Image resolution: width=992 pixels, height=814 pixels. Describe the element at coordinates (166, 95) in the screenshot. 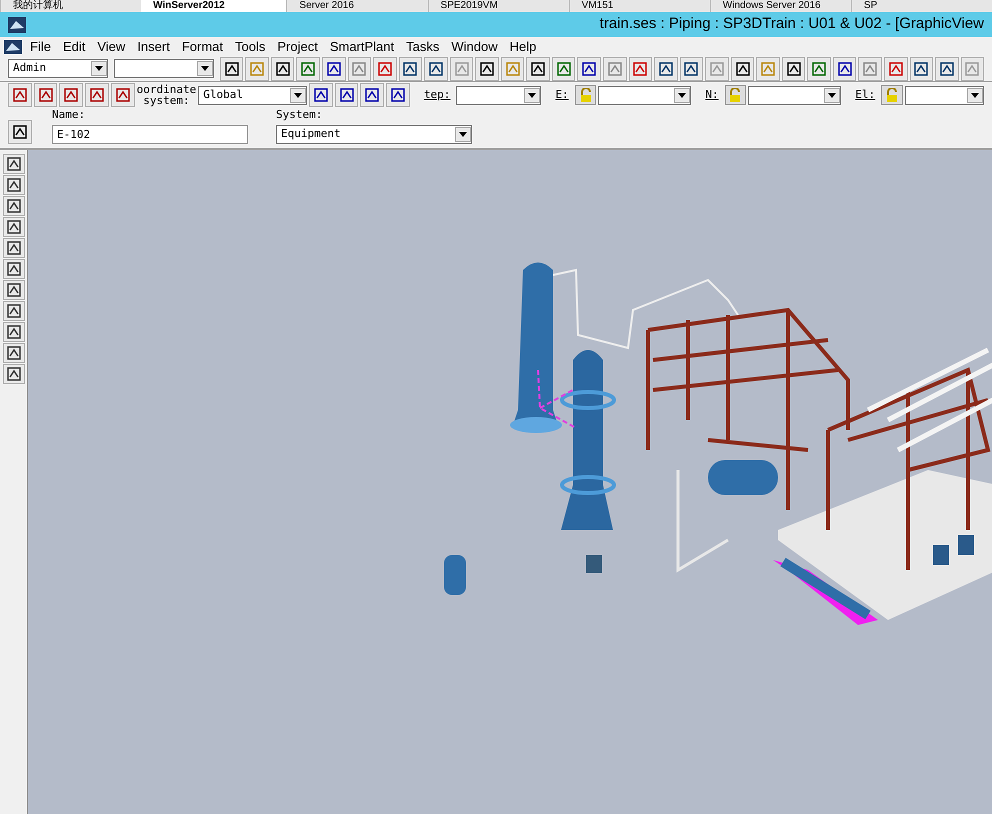

I see `coordinate-system-label: oordinate system:` at that location.